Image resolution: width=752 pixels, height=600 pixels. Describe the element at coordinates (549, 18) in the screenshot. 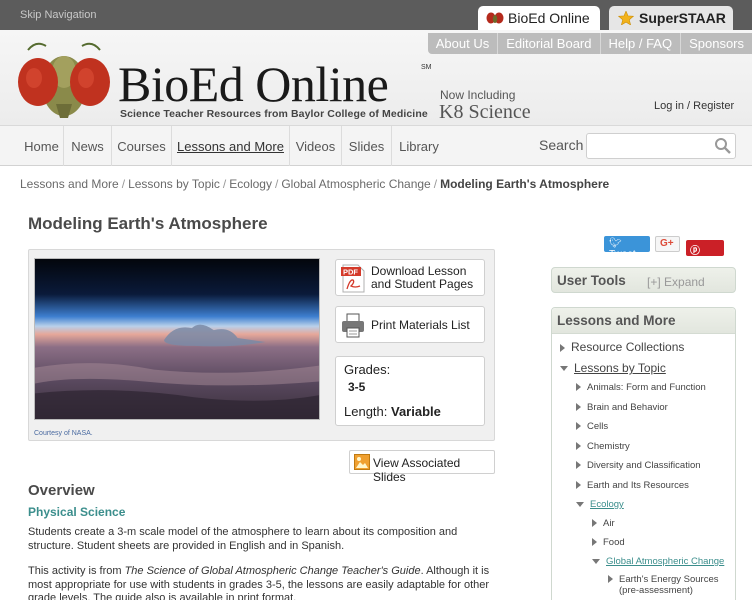

I see `tab-bioed-label: BioEd Online` at that location.